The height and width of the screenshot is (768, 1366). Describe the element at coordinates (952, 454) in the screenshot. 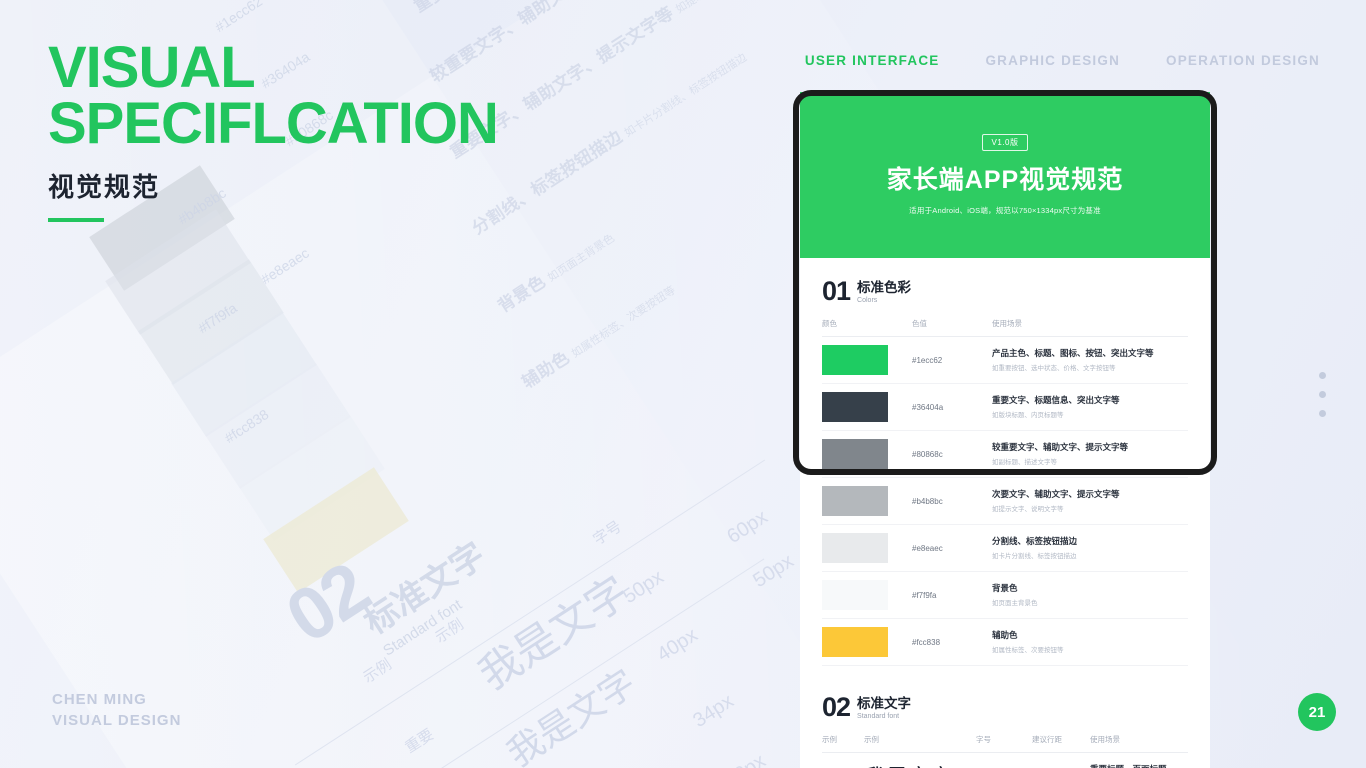

I see `color-hex-value: #80868c` at that location.